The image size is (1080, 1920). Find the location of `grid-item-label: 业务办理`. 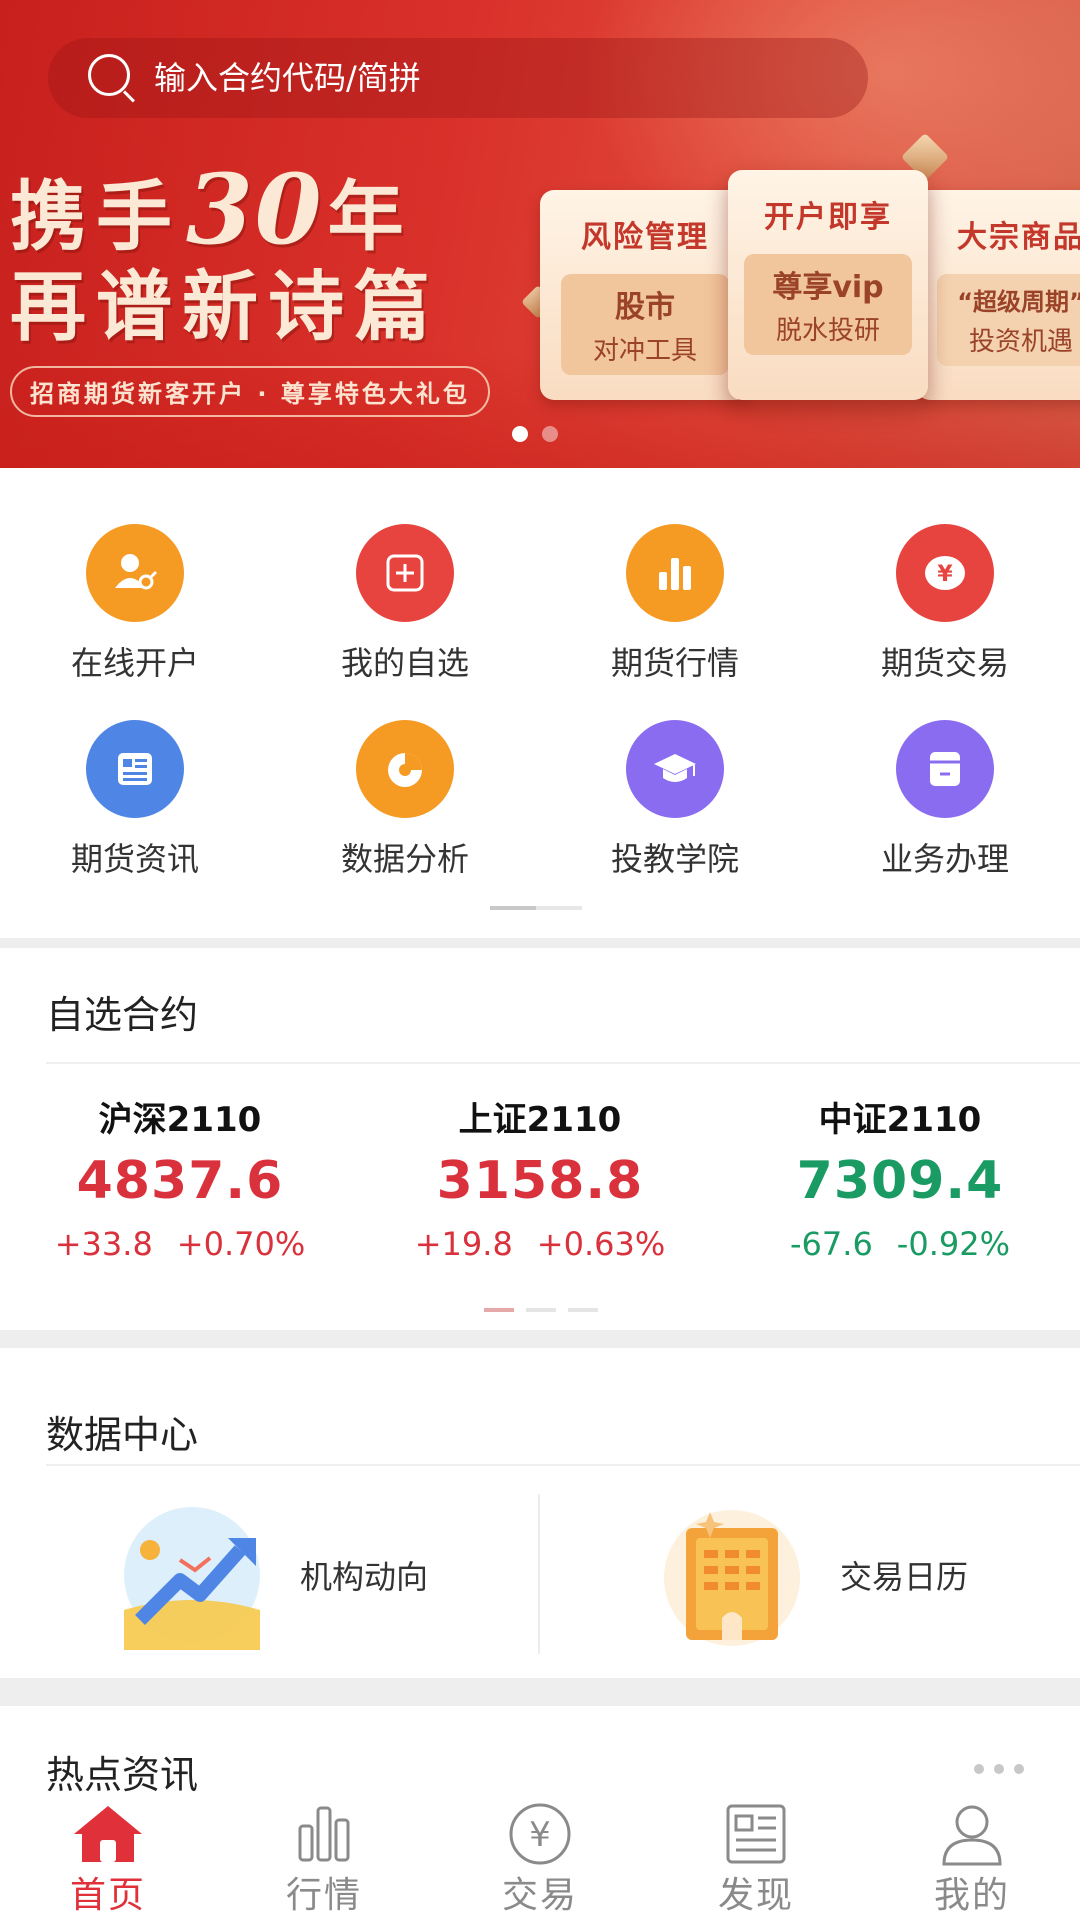

grid-item-label: 业务办理 is located at coordinates (944, 859).